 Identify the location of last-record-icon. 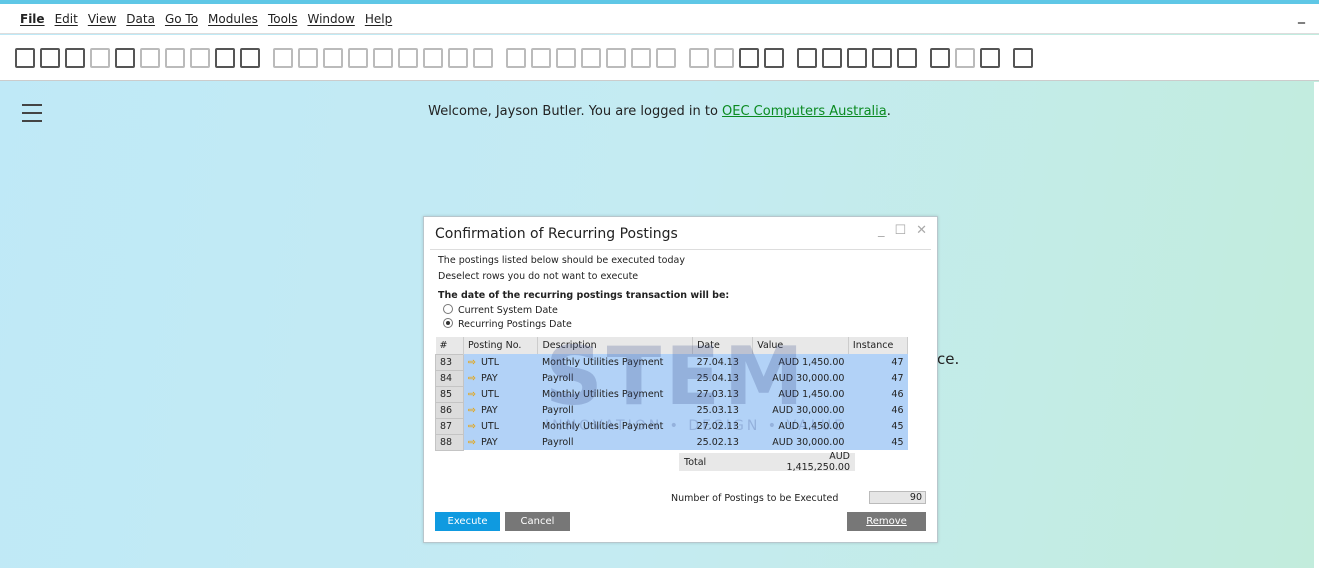
(408, 57).